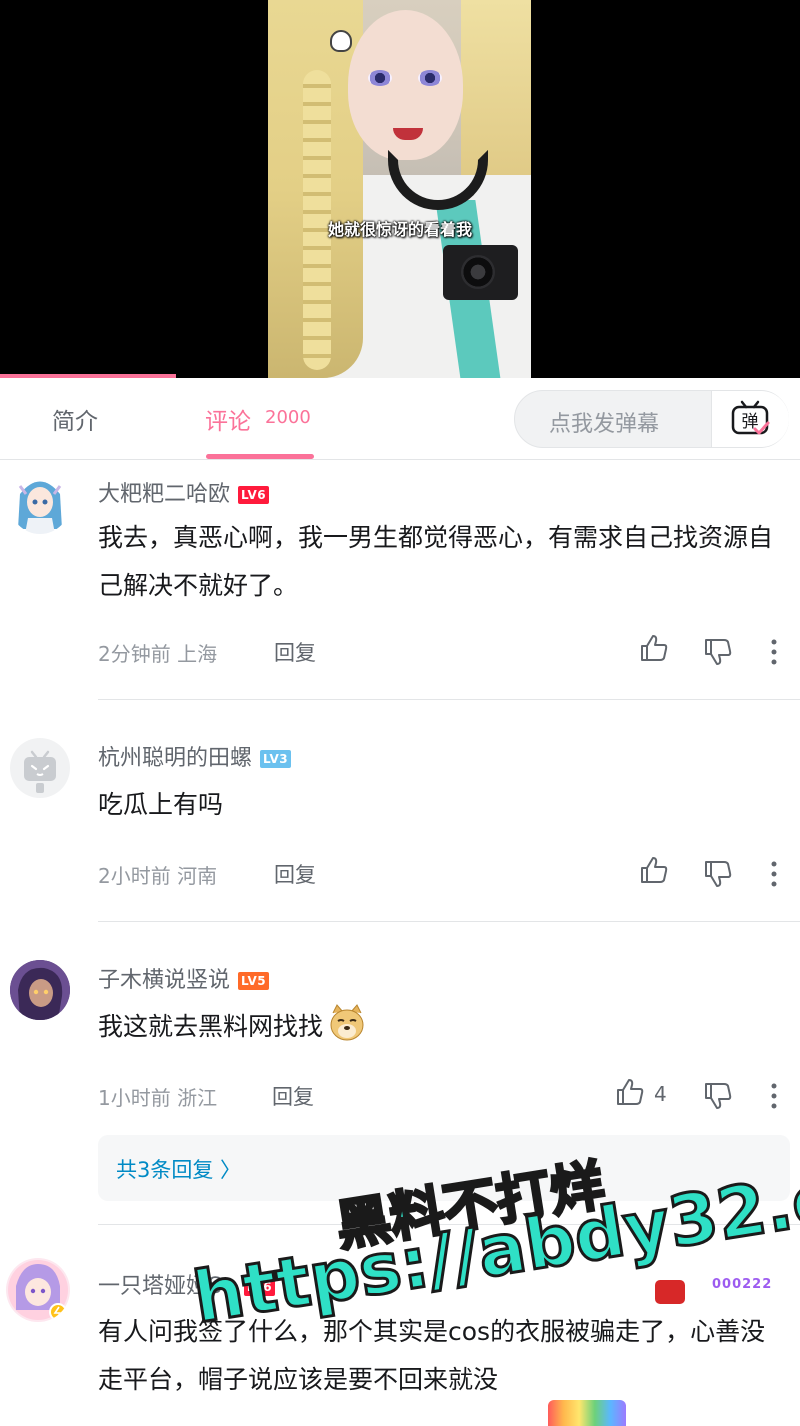  I want to click on avatar-anime-girl-icon, so click(40, 507).